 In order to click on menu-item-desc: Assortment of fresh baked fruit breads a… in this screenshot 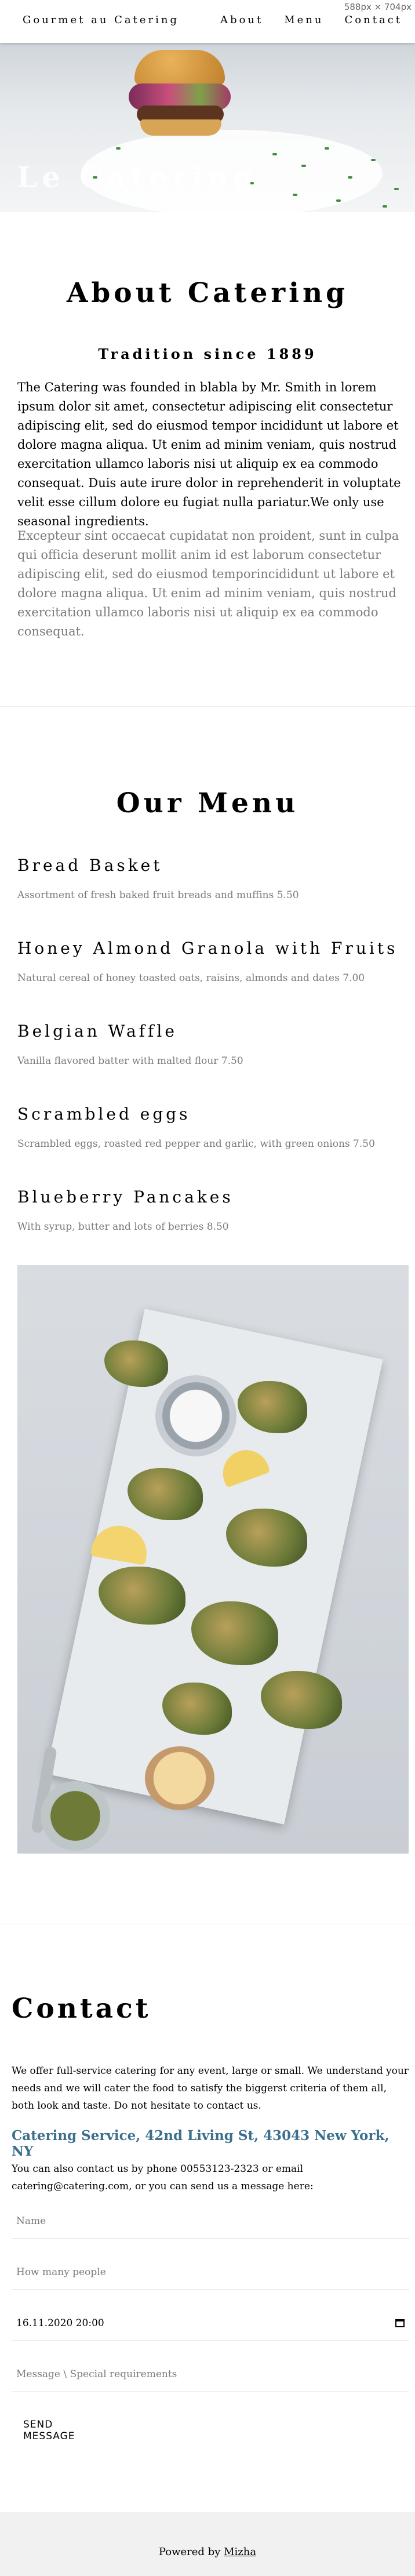, I will do `click(158, 895)`.